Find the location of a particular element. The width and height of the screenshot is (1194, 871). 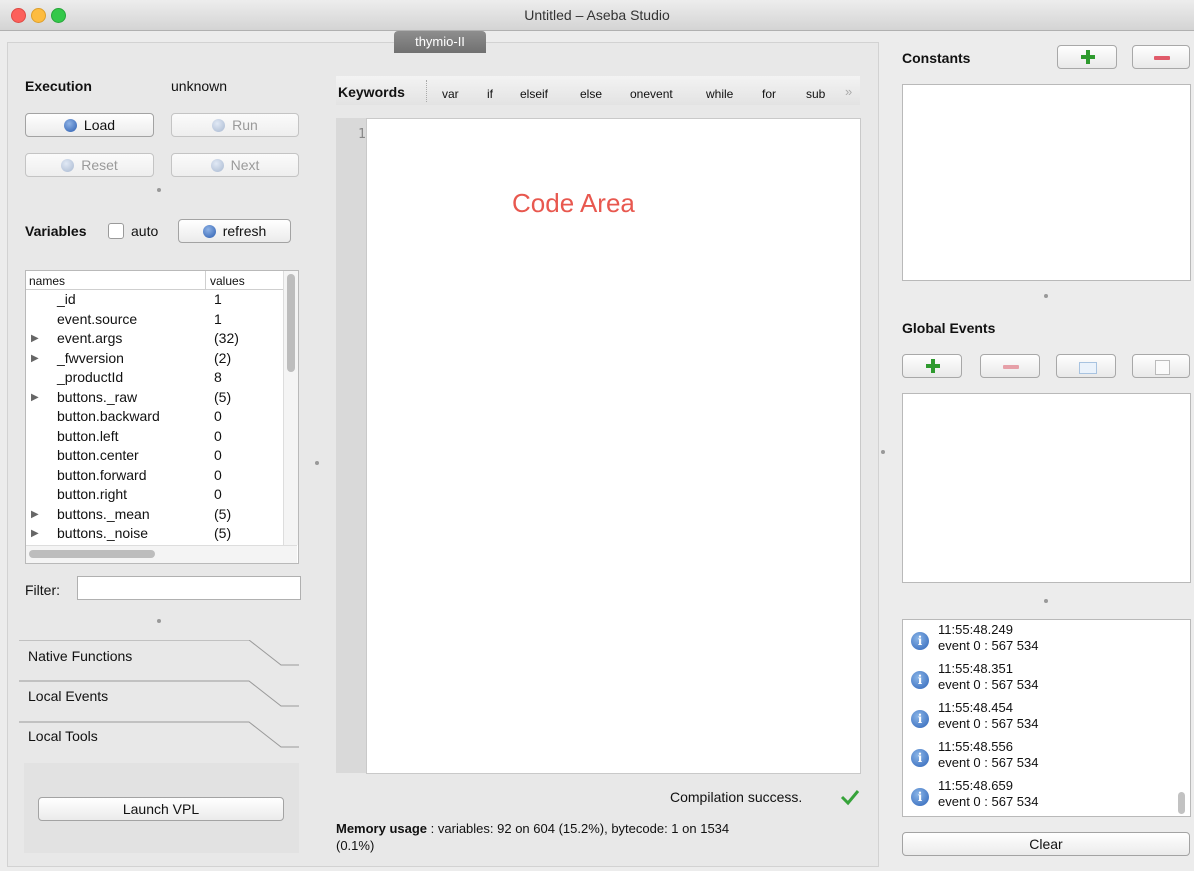

remove-event-button is located at coordinates (1010, 366).